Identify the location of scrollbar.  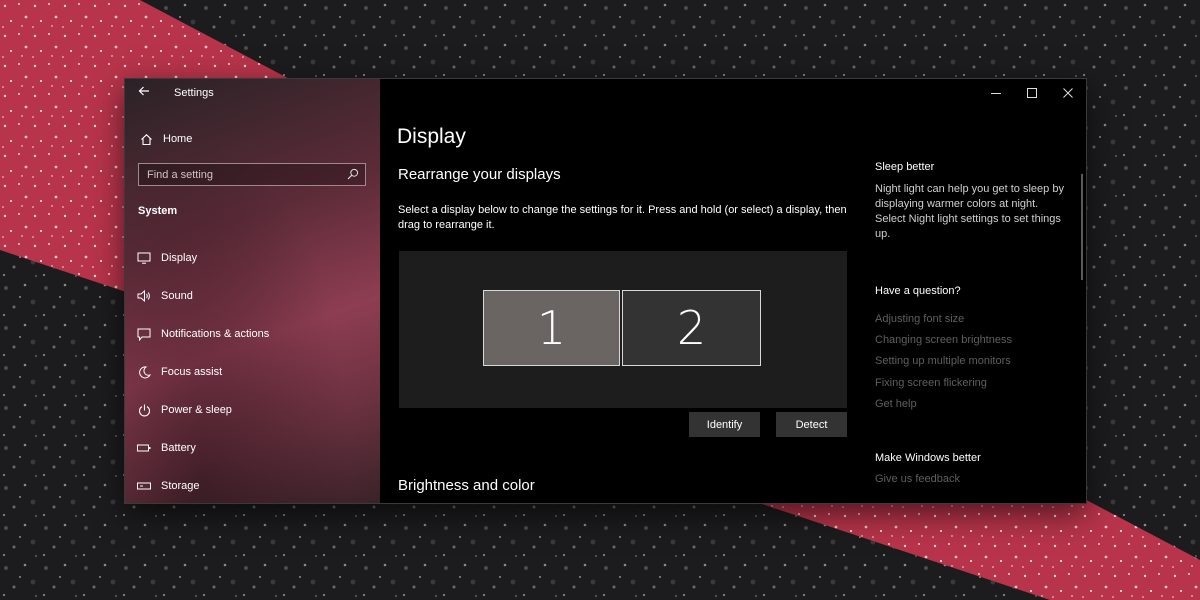
(1082, 227).